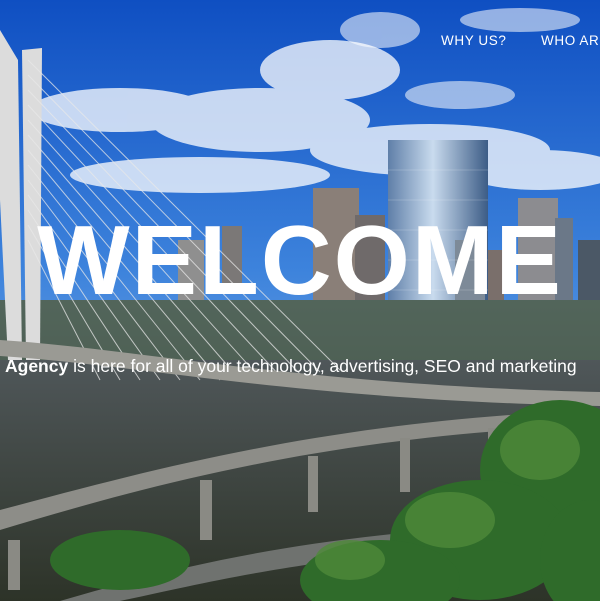  I want to click on nav-link-who-are: WHO AR, so click(570, 40).